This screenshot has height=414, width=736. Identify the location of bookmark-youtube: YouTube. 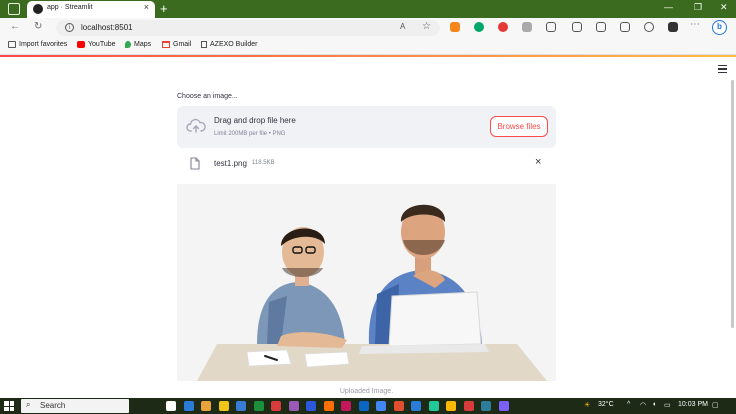
(96, 44).